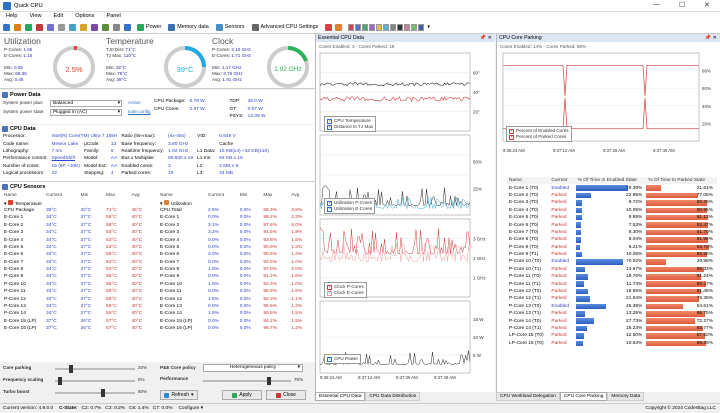 Image resolution: width=720 pixels, height=413 pixels. I want to click on core-row: P-Core 10 (T0) Enabled 70.02% 29.98%, so click(612, 261).